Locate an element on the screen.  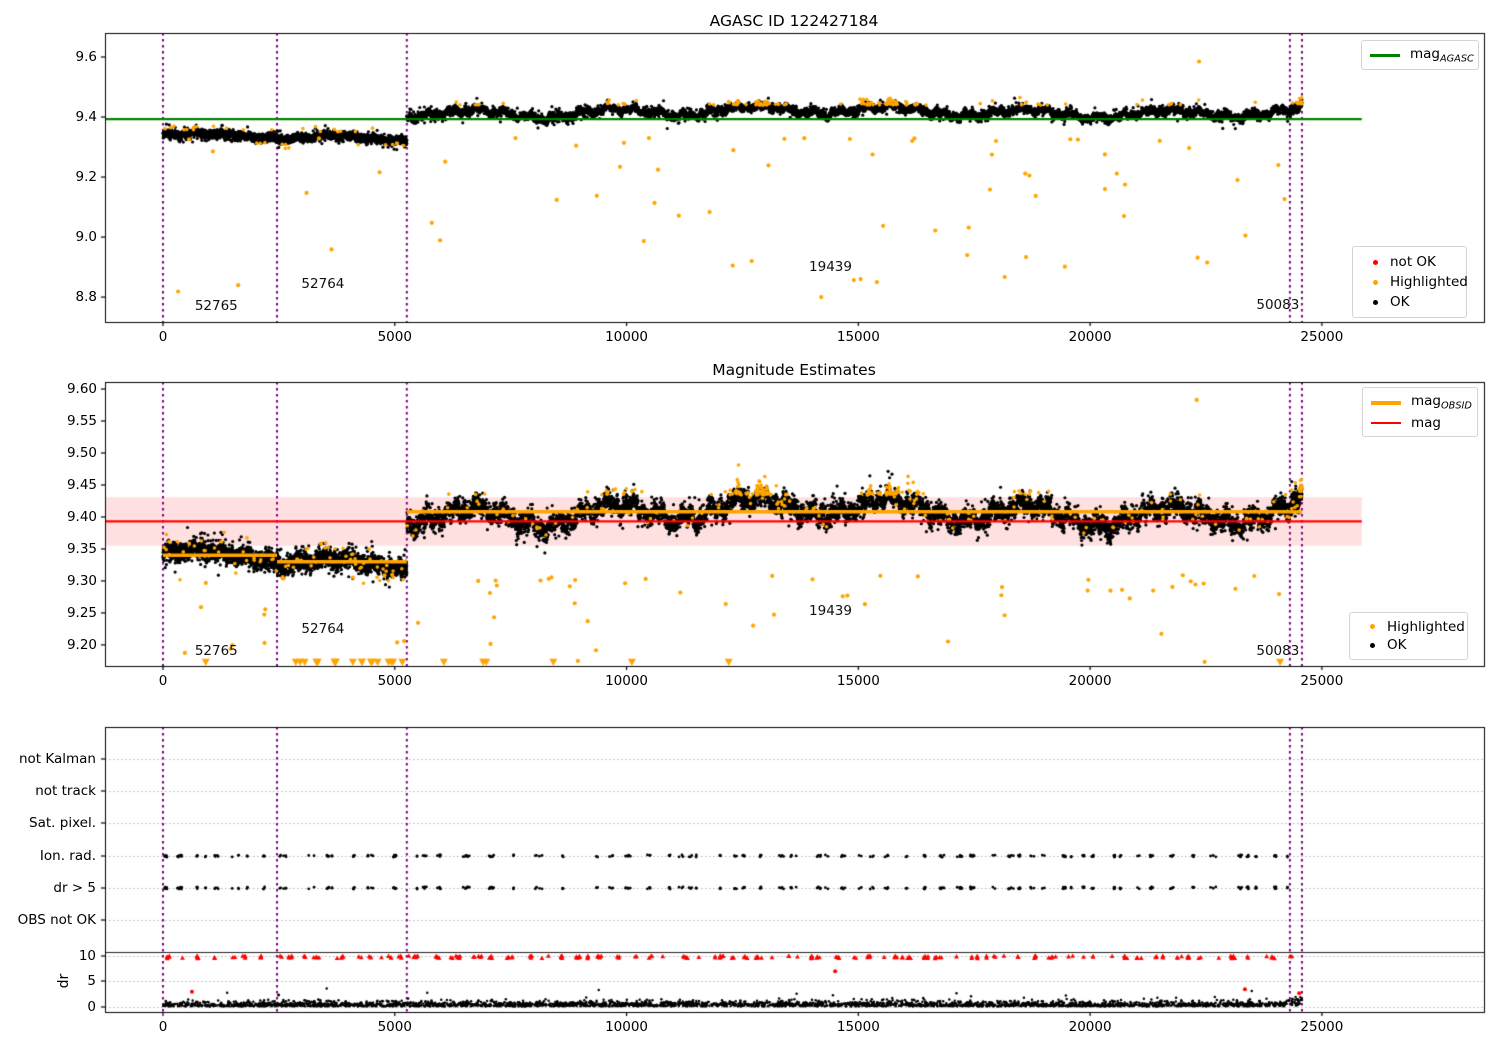
legend-entry-mag: mag is located at coordinates (1420, 423).